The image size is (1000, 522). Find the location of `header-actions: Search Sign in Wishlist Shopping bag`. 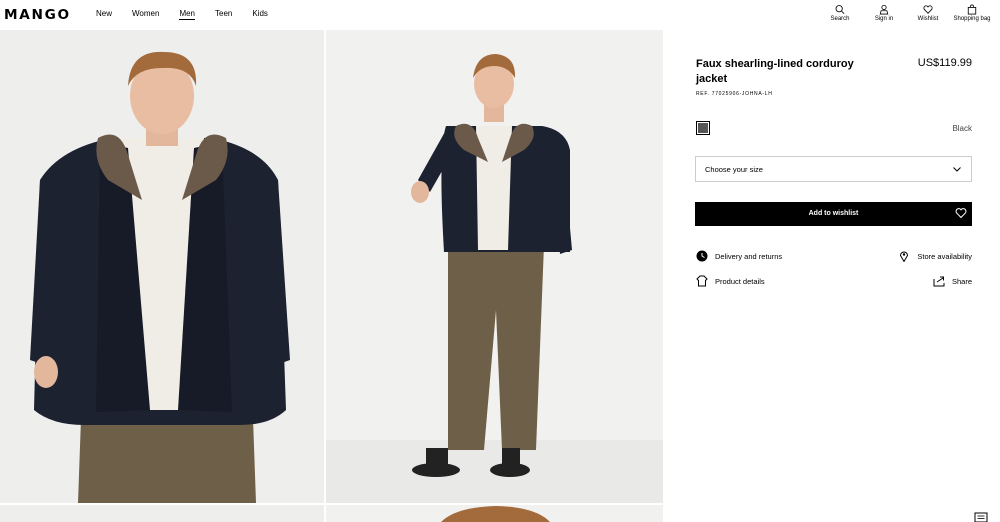

header-actions: Search Sign in Wishlist Shopping bag is located at coordinates (899, 13).